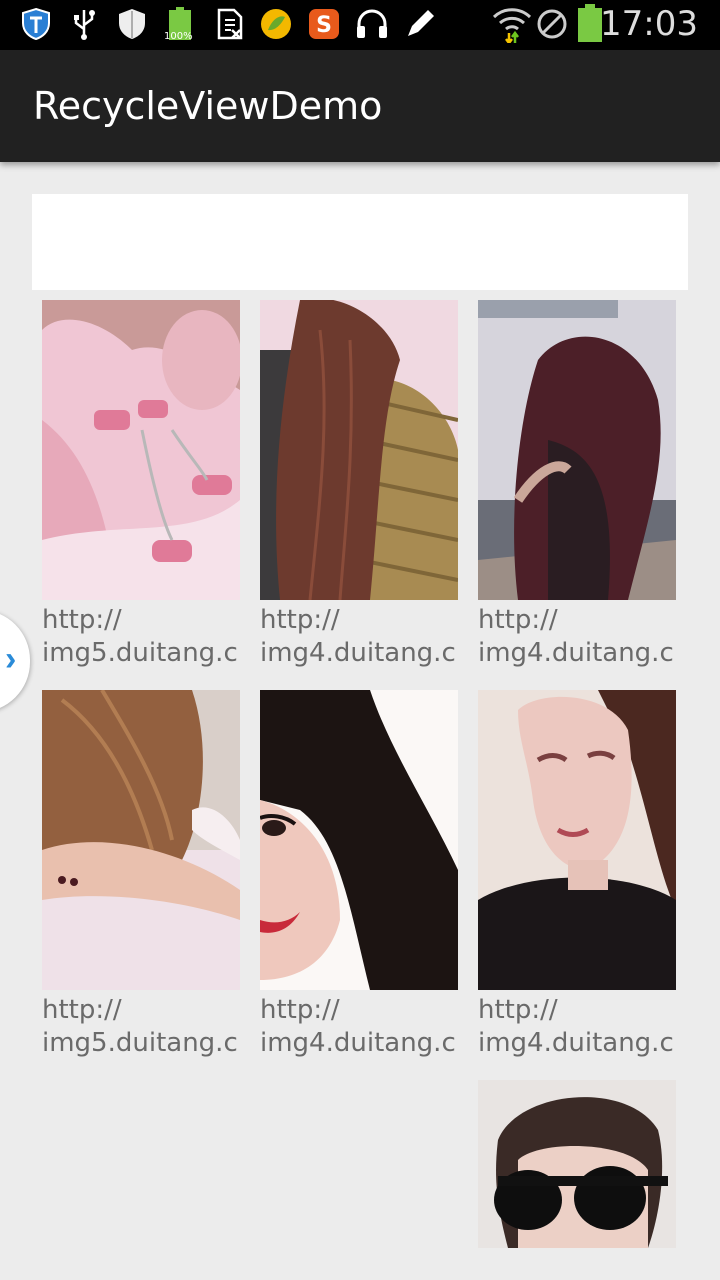 The height and width of the screenshot is (1280, 720). I want to click on sogou-icon: S, so click(324, 24).